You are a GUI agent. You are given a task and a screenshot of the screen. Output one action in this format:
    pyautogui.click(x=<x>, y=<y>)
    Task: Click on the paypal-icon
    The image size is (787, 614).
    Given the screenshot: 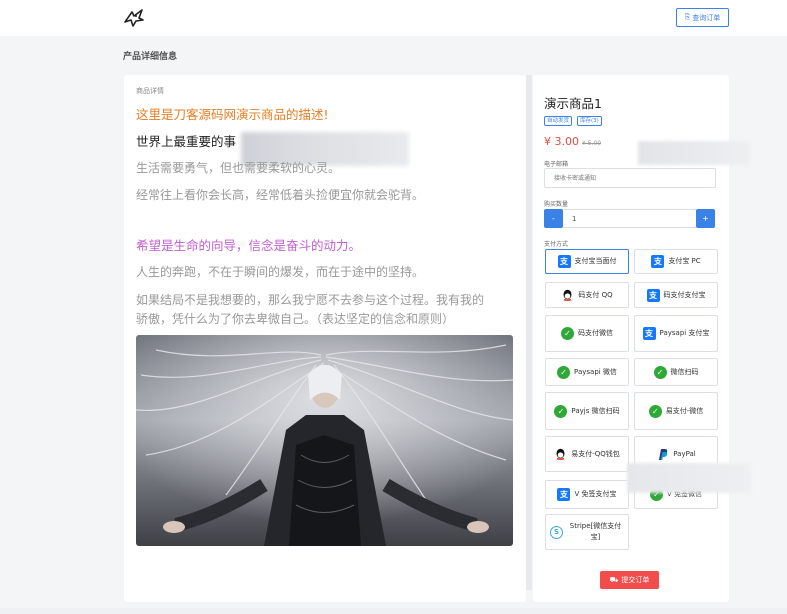 What is the action you would take?
    pyautogui.click(x=662, y=454)
    